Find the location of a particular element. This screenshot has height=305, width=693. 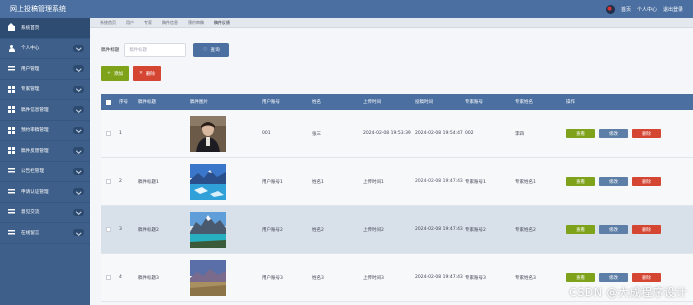

row-number: 3 is located at coordinates (120, 229).